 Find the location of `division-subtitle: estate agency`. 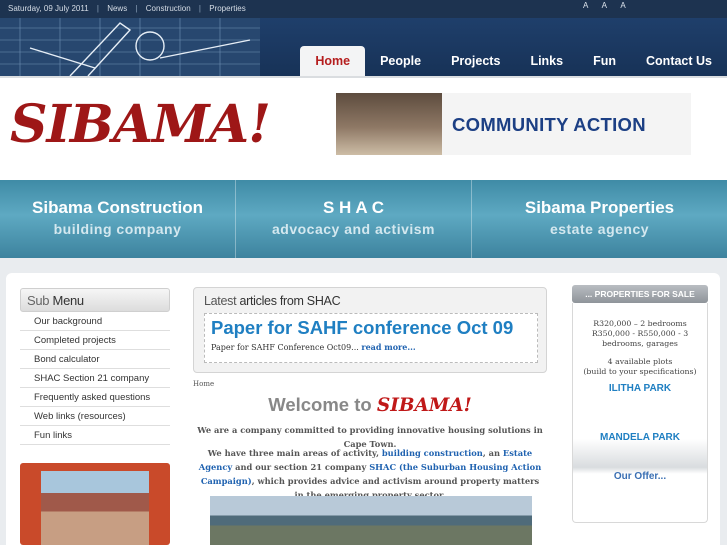

division-subtitle: estate agency is located at coordinates (599, 229).